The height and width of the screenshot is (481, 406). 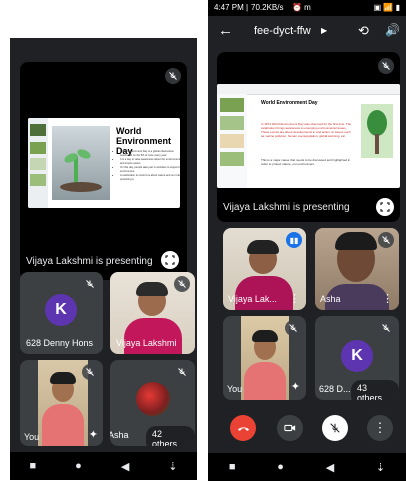 I want to click on camera-toggle-button, so click(x=290, y=428).